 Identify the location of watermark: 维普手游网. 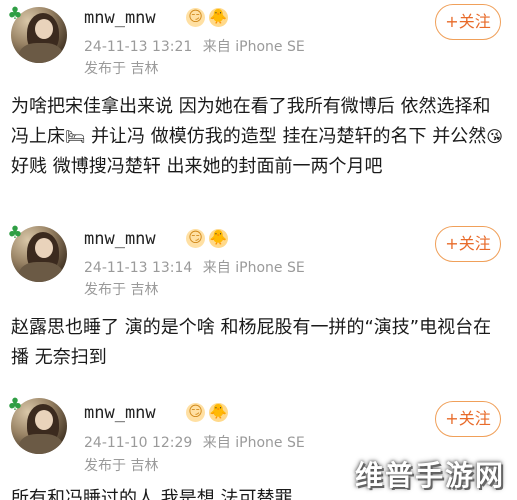
(429, 475).